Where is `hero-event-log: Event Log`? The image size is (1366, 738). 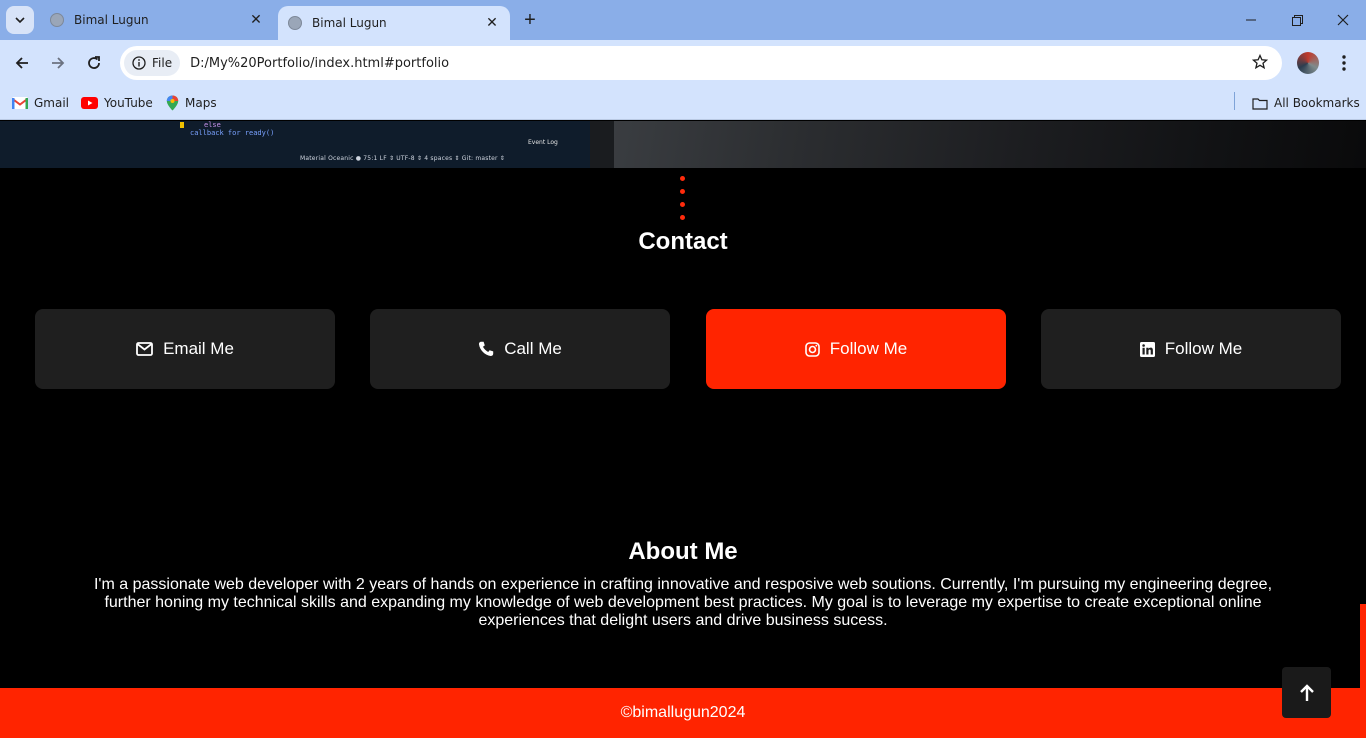 hero-event-log: Event Log is located at coordinates (543, 142).